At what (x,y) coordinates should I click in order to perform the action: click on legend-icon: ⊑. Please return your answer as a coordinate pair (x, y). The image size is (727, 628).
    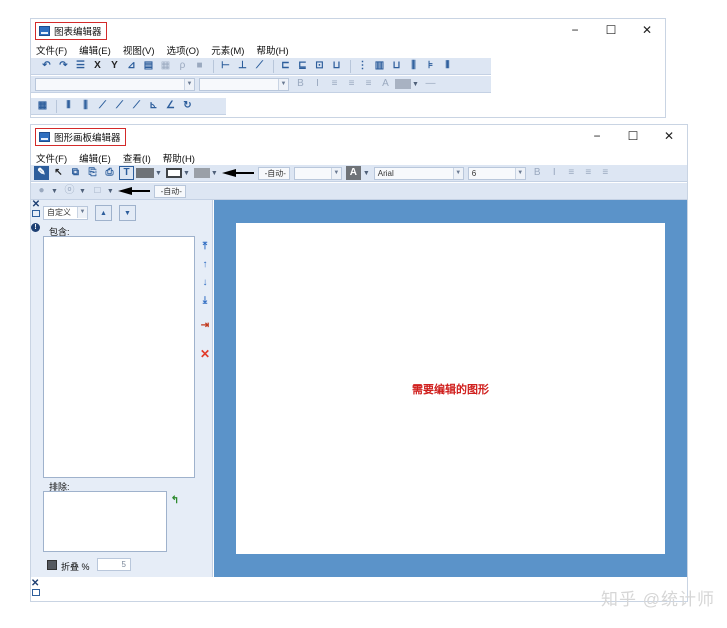
    Looking at the image, I should click on (302, 66).